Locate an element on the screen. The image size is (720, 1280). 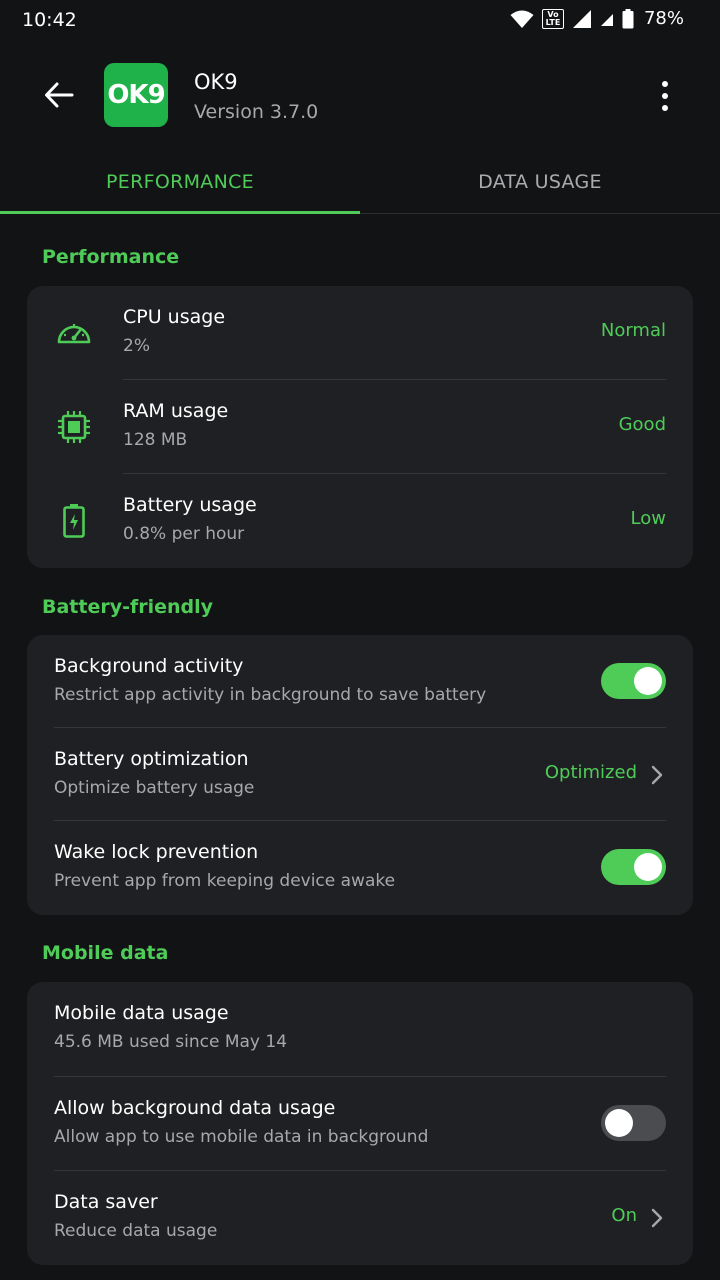
section-title-performance: Performance is located at coordinates (111, 257).